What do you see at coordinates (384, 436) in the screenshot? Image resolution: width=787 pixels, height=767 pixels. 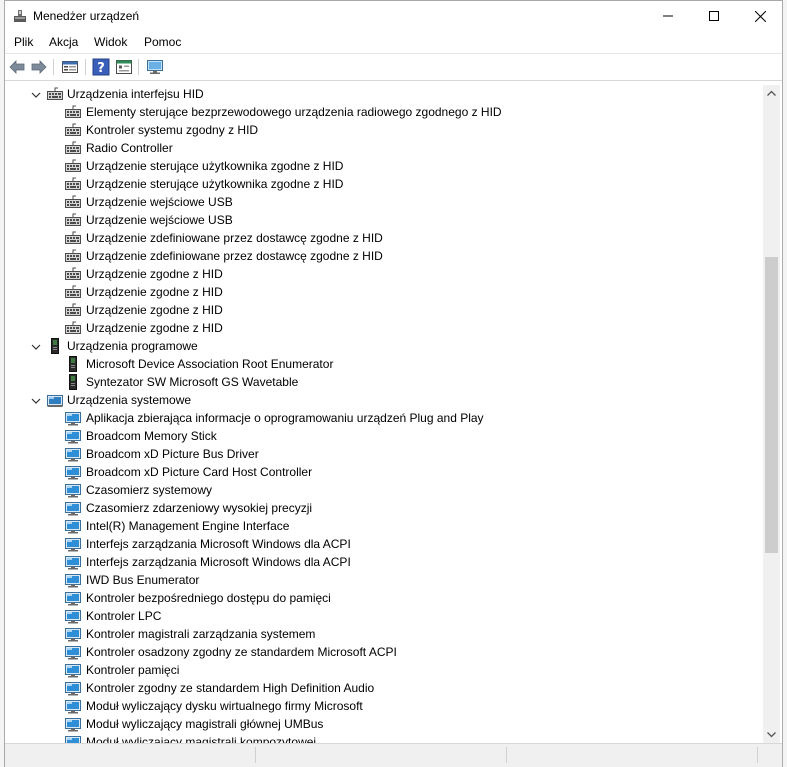 I see `tree-device-row: Broadcom Memory Stick` at bounding box center [384, 436].